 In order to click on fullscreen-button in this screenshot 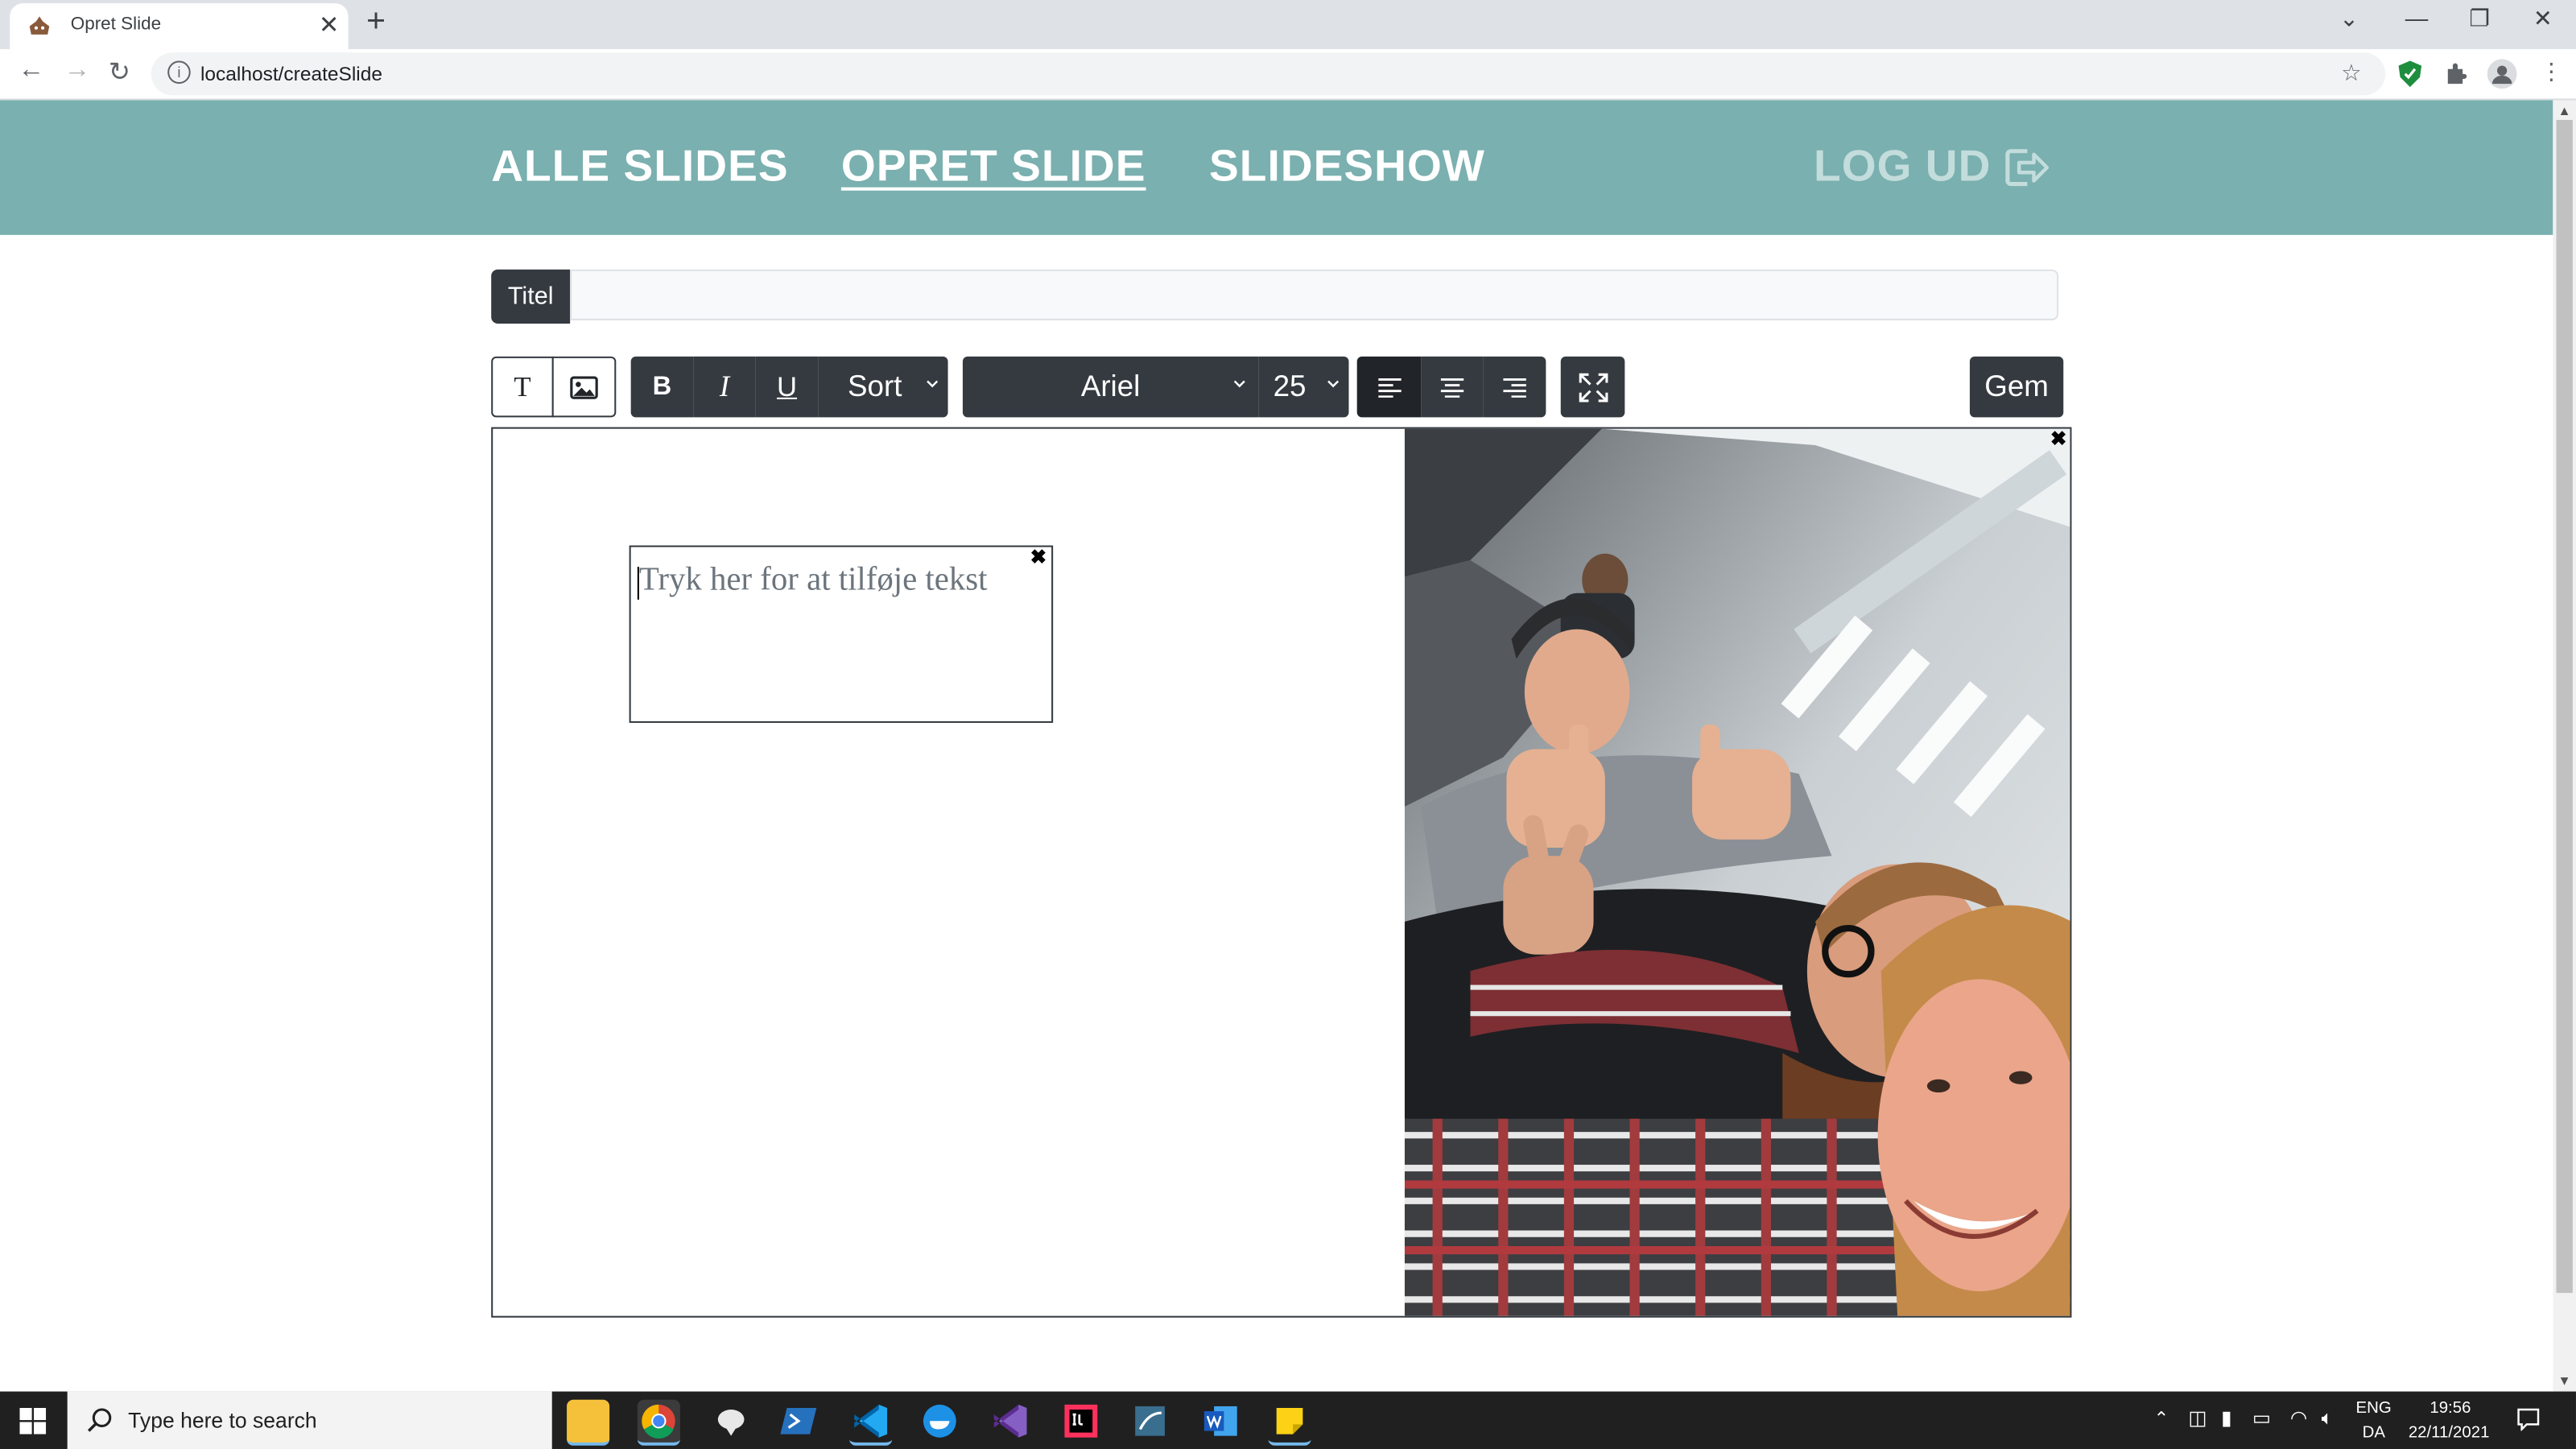, I will do `click(1592, 387)`.